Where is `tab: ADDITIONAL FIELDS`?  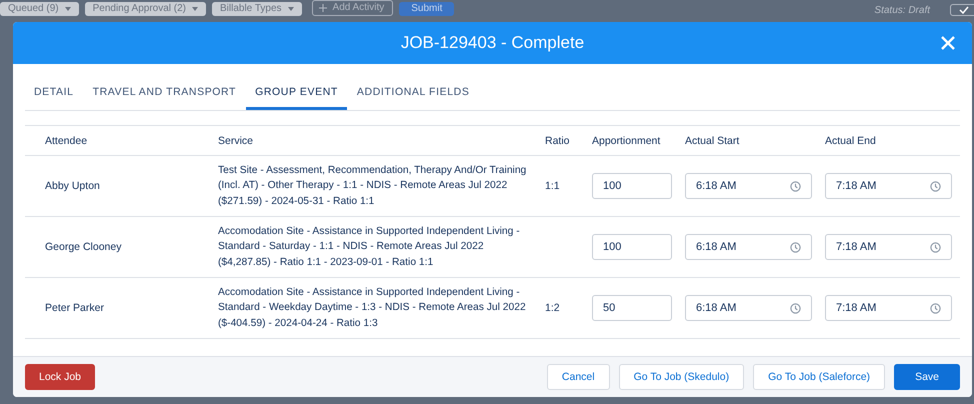
tab: ADDITIONAL FIELDS is located at coordinates (413, 93).